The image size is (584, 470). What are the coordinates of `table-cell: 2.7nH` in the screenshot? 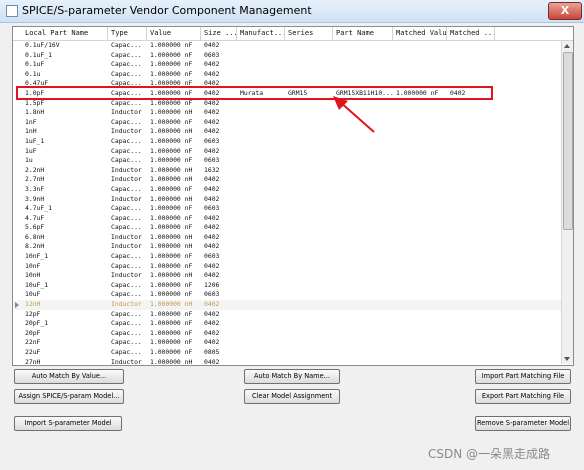 It's located at (65, 180).